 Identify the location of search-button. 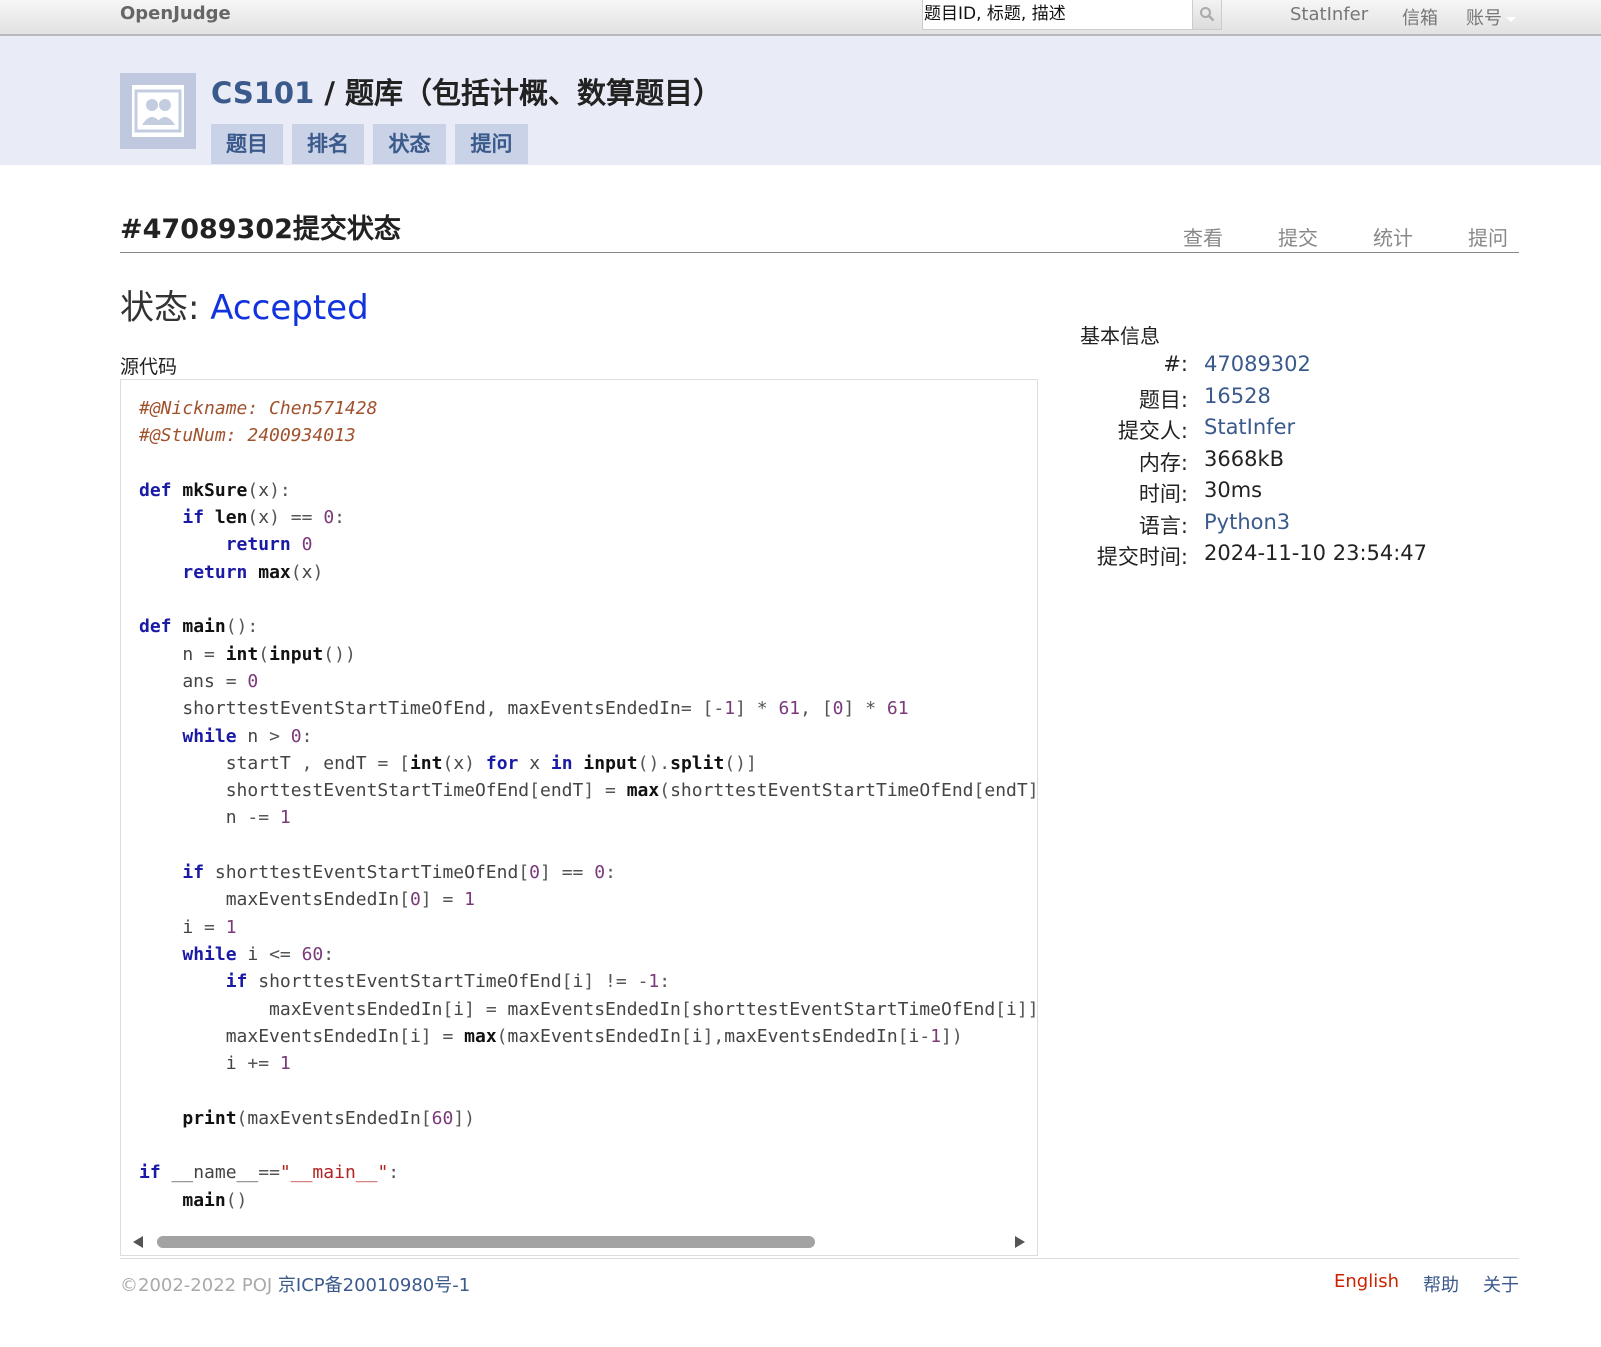
(1206, 14).